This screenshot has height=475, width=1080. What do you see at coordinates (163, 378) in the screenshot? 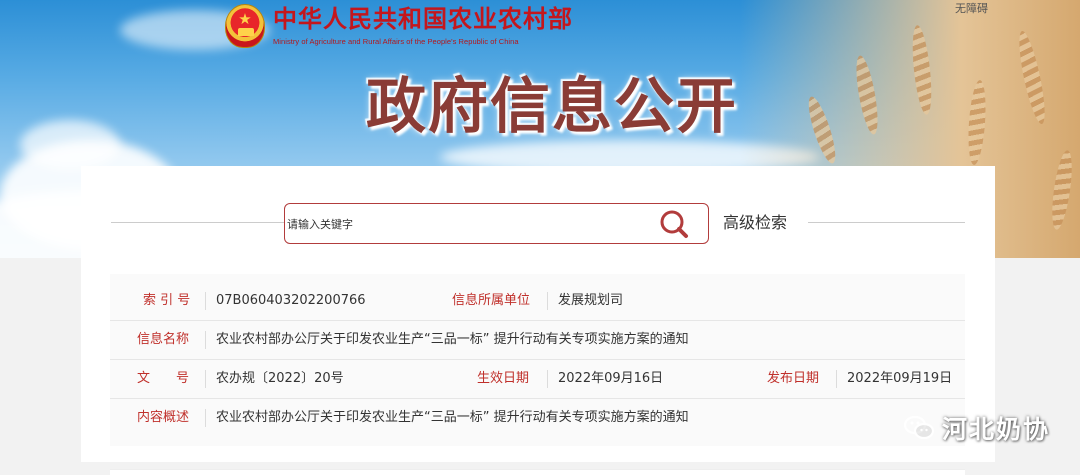
I see `document-number-label: 文 号` at bounding box center [163, 378].